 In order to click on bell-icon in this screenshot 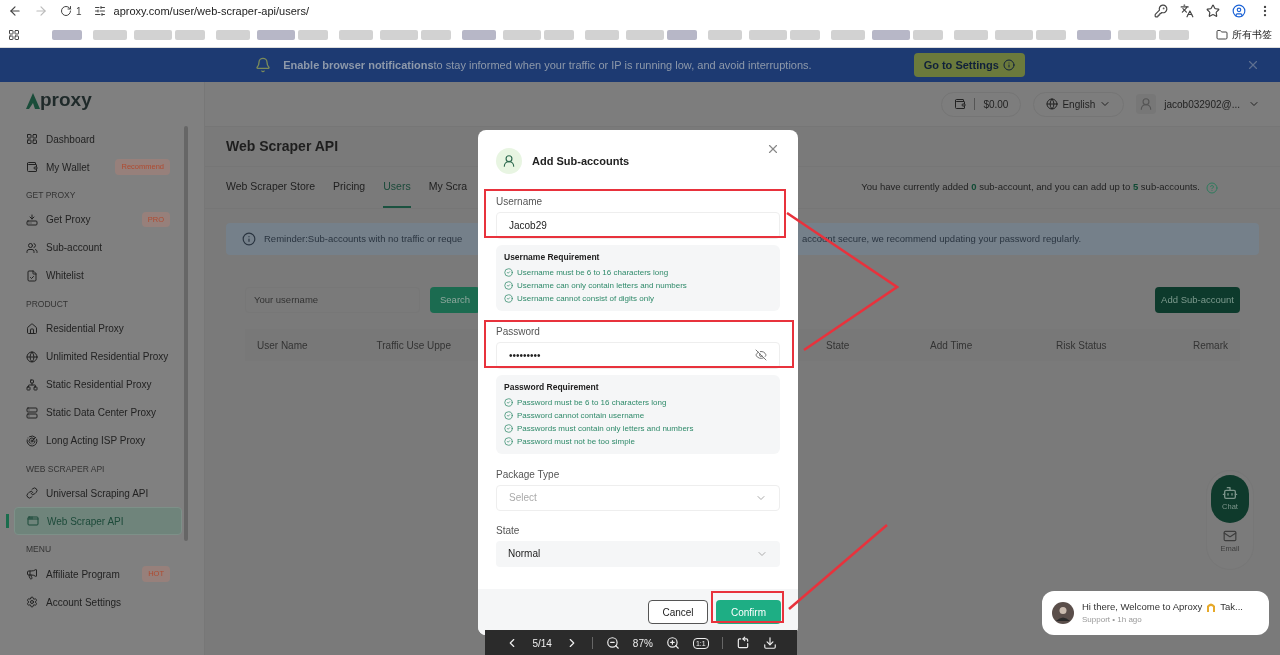, I will do `click(263, 65)`.